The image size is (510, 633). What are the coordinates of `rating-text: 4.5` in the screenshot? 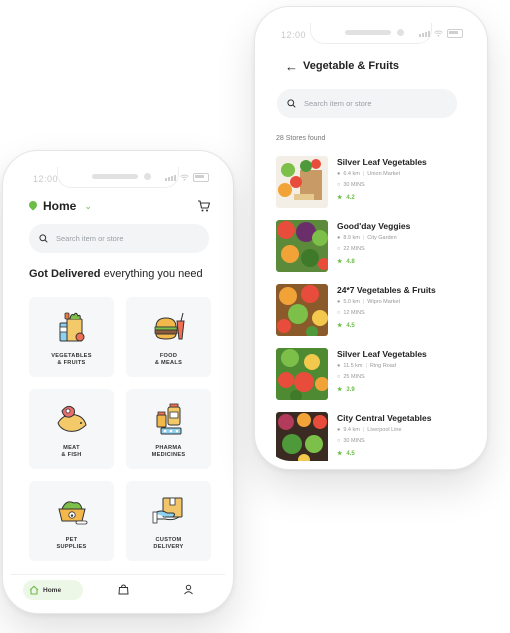 It's located at (350, 325).